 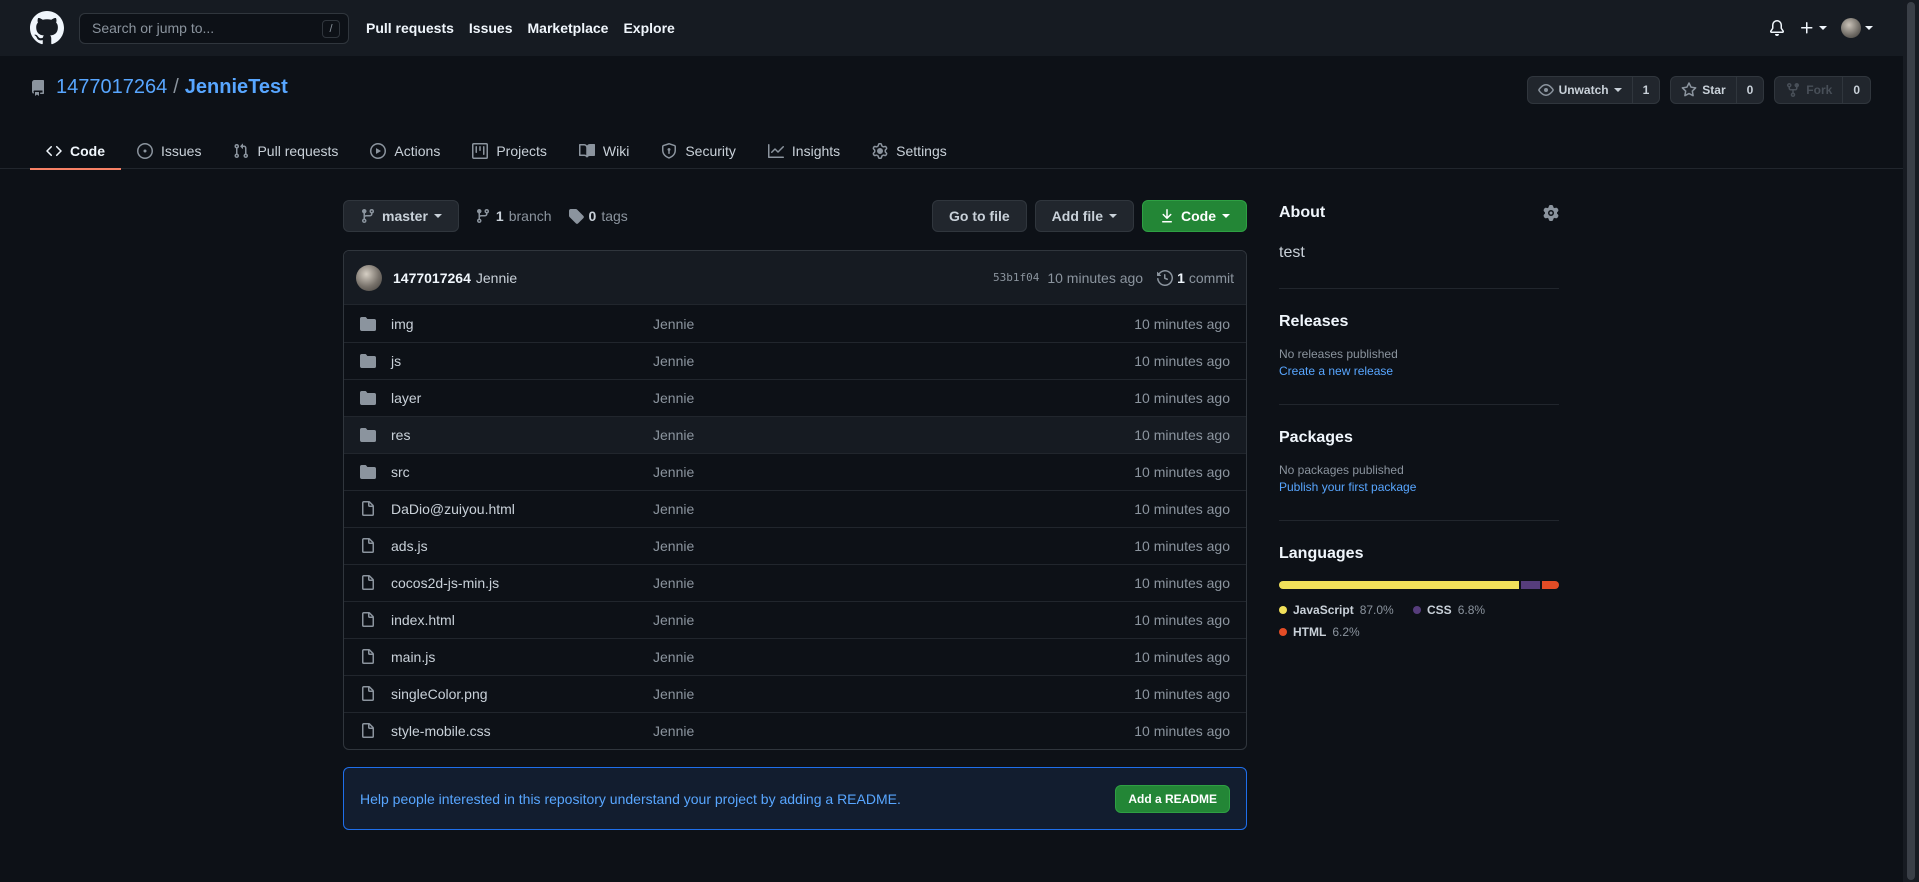 What do you see at coordinates (1419, 371) in the screenshot?
I see `create-release-link: Create a new release` at bounding box center [1419, 371].